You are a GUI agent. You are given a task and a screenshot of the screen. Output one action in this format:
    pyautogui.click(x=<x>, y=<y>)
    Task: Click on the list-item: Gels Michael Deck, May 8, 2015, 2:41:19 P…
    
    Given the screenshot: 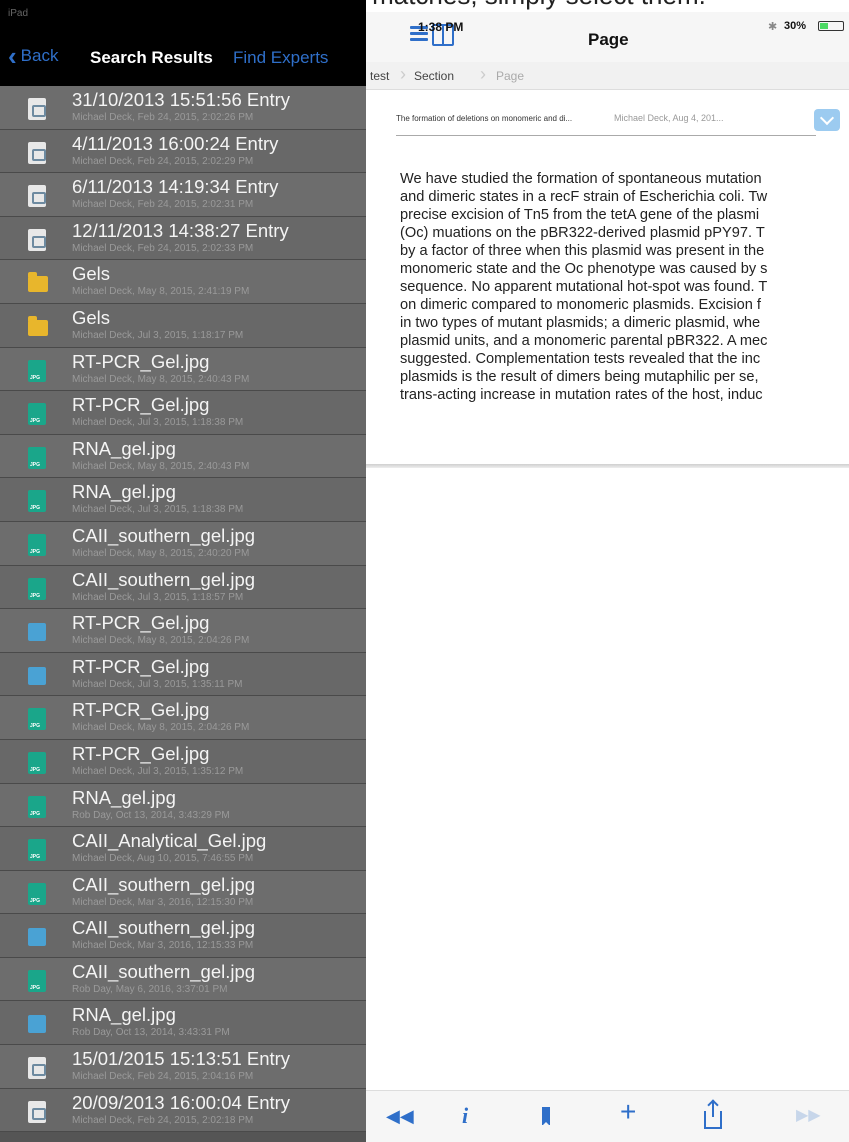 What is the action you would take?
    pyautogui.click(x=183, y=282)
    